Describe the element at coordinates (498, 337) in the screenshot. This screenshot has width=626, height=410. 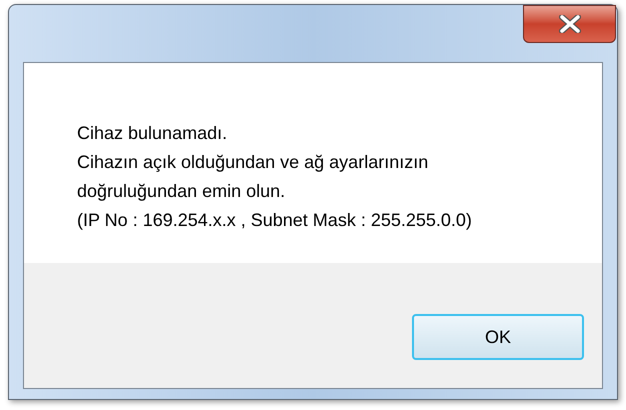
I see `ok-button: OK` at that location.